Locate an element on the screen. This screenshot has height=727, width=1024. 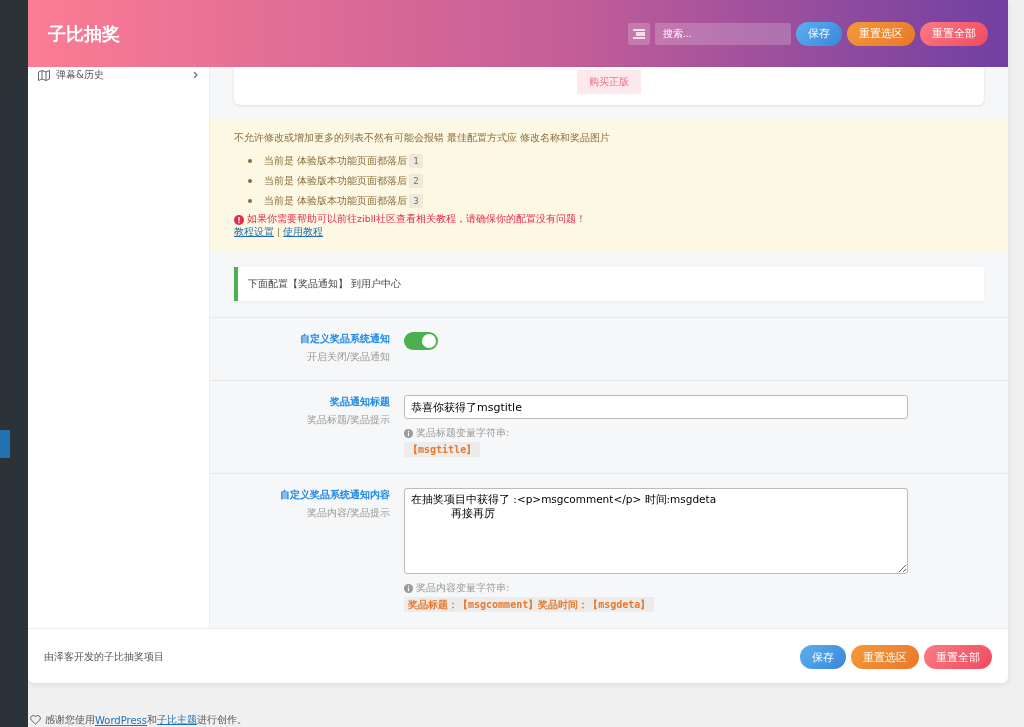
footer-button: 保存 is located at coordinates (823, 657).